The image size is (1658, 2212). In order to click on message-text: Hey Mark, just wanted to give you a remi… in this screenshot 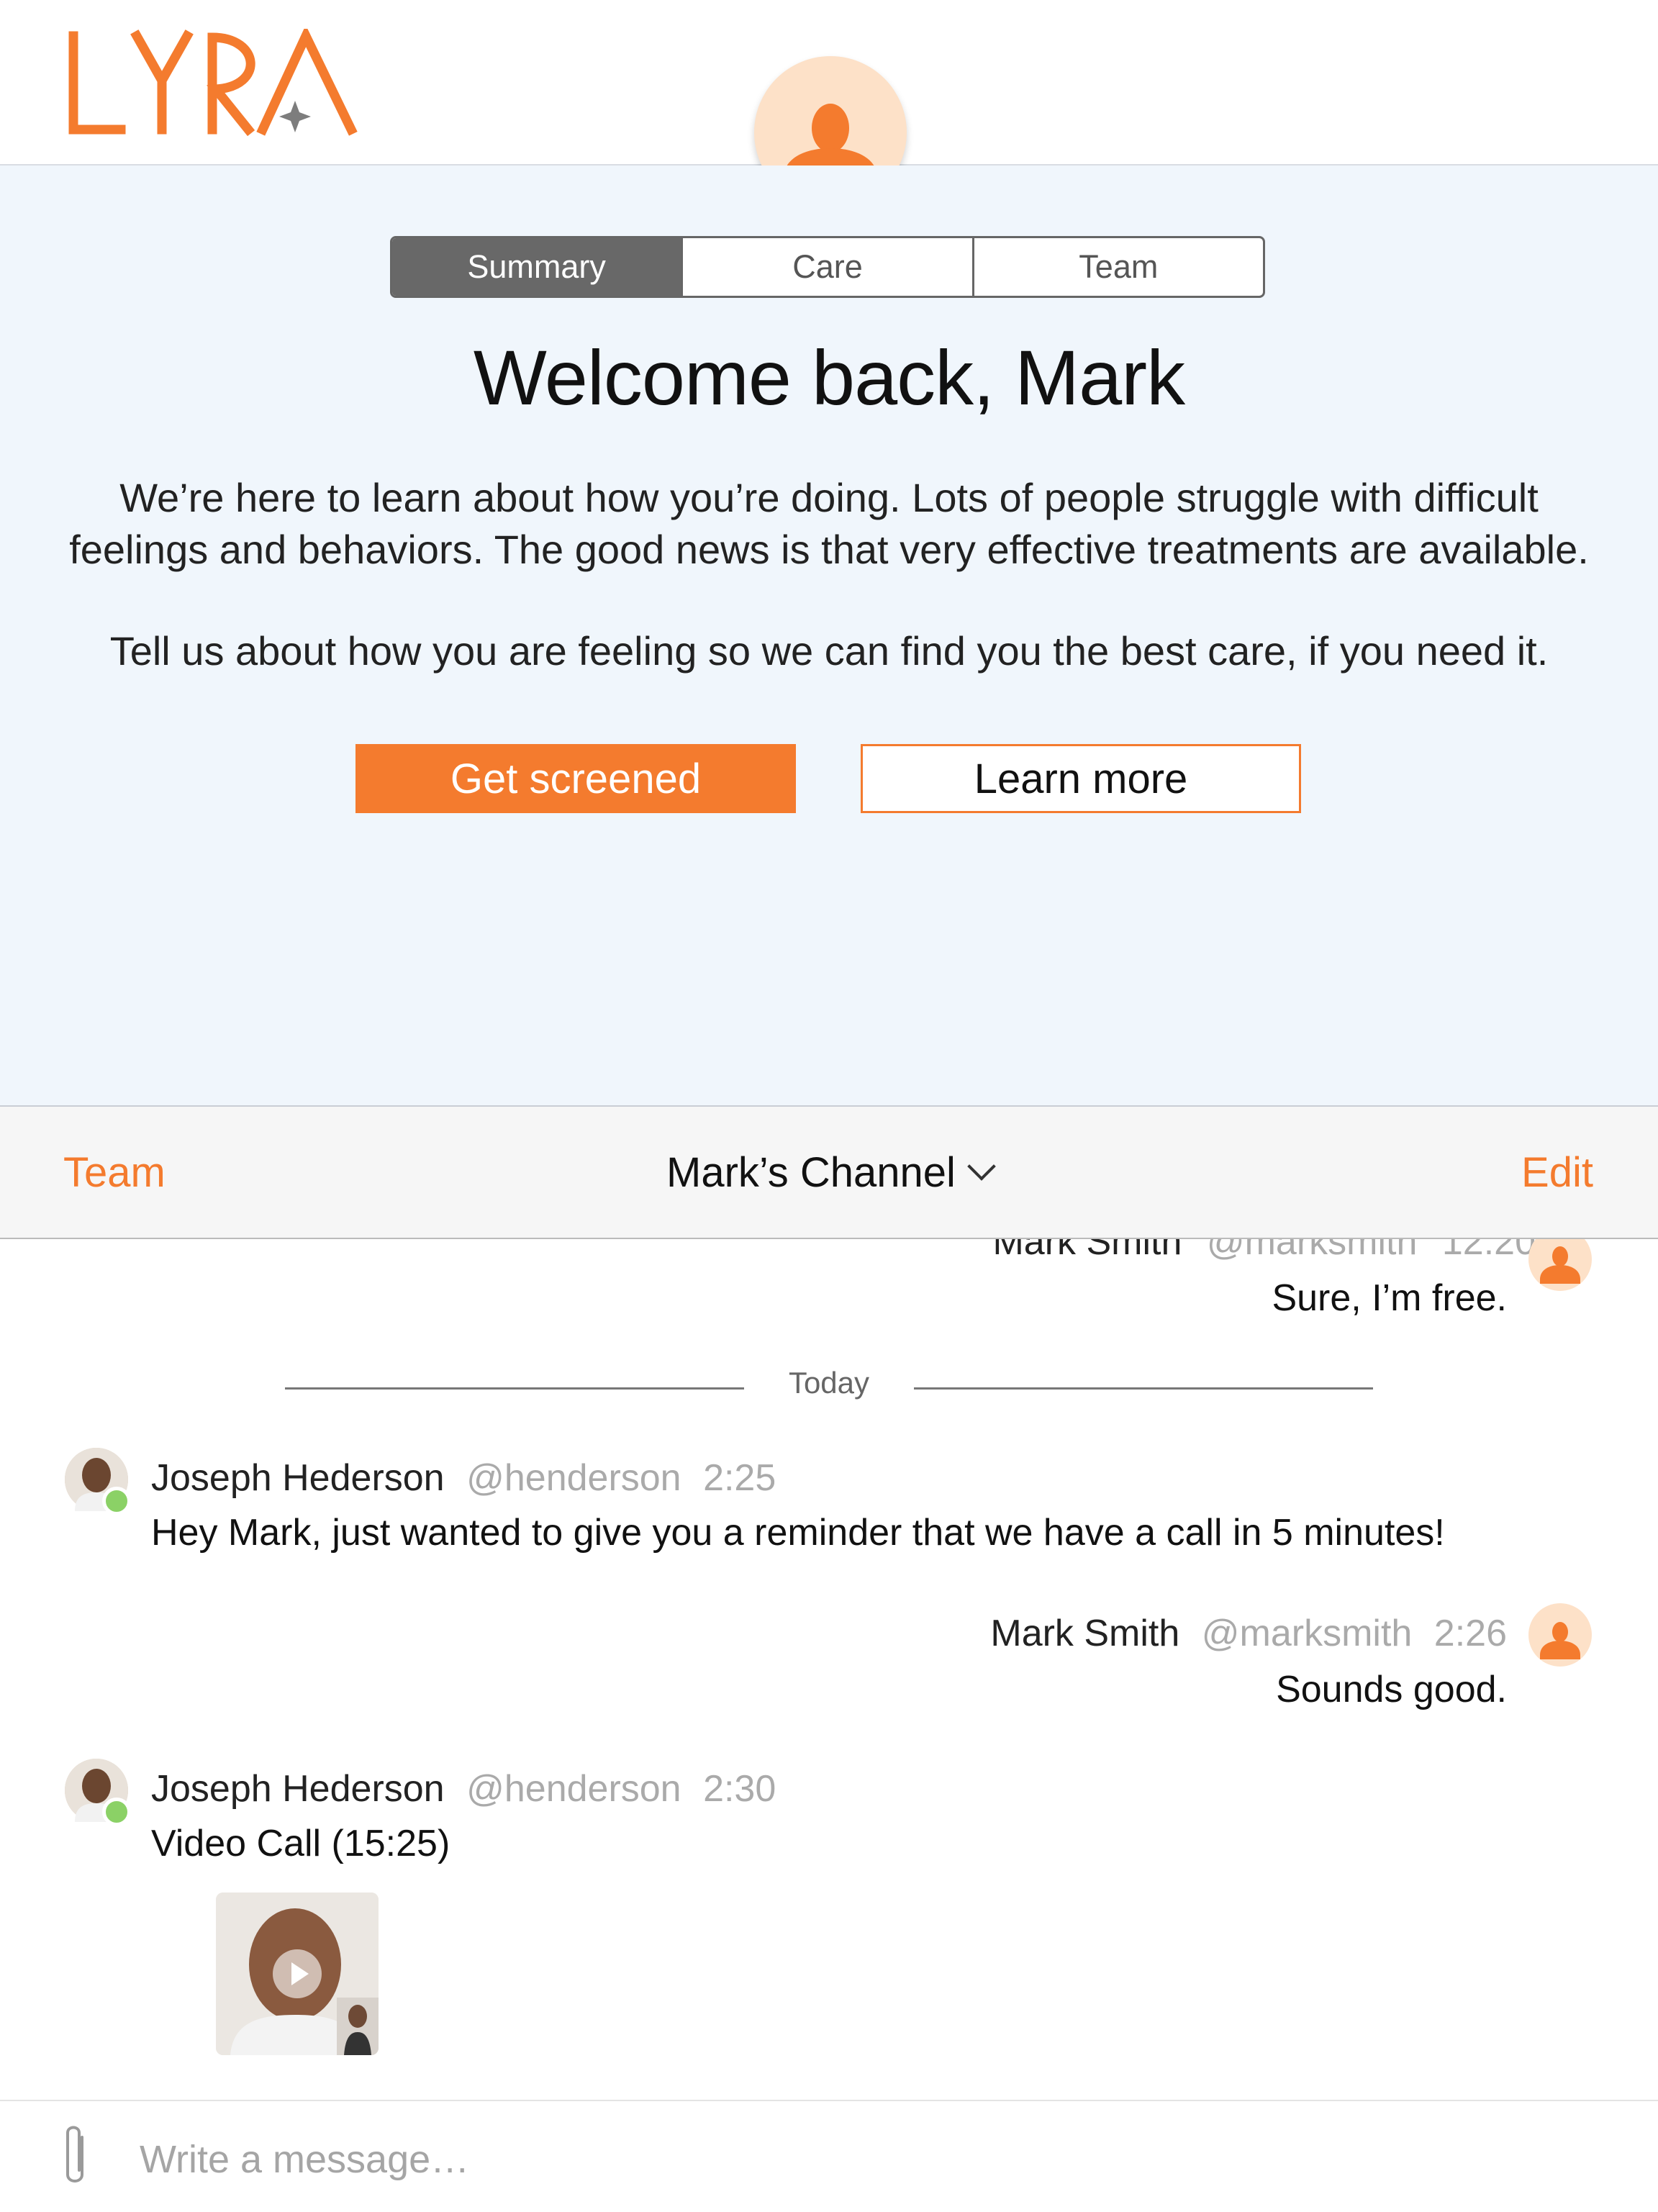, I will do `click(798, 1533)`.